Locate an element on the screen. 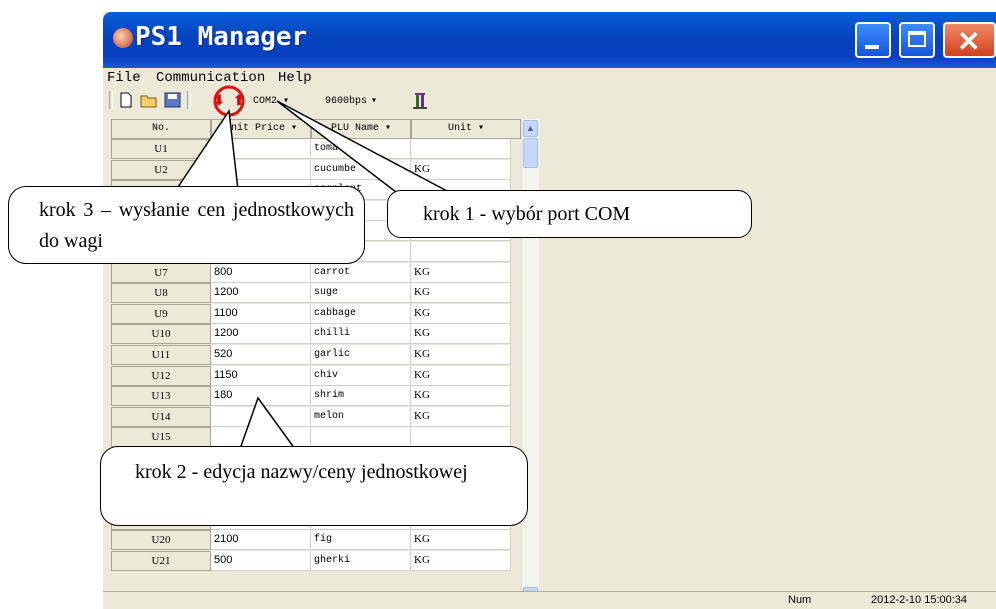 Image resolution: width=996 pixels, height=609 pixels. row-number: U9 is located at coordinates (161, 313).